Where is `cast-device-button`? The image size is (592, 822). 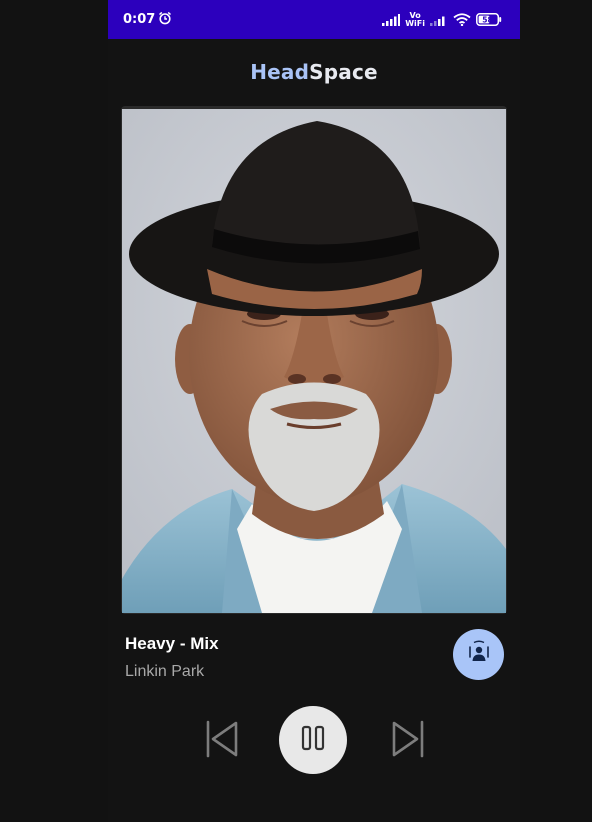 cast-device-button is located at coordinates (478, 654).